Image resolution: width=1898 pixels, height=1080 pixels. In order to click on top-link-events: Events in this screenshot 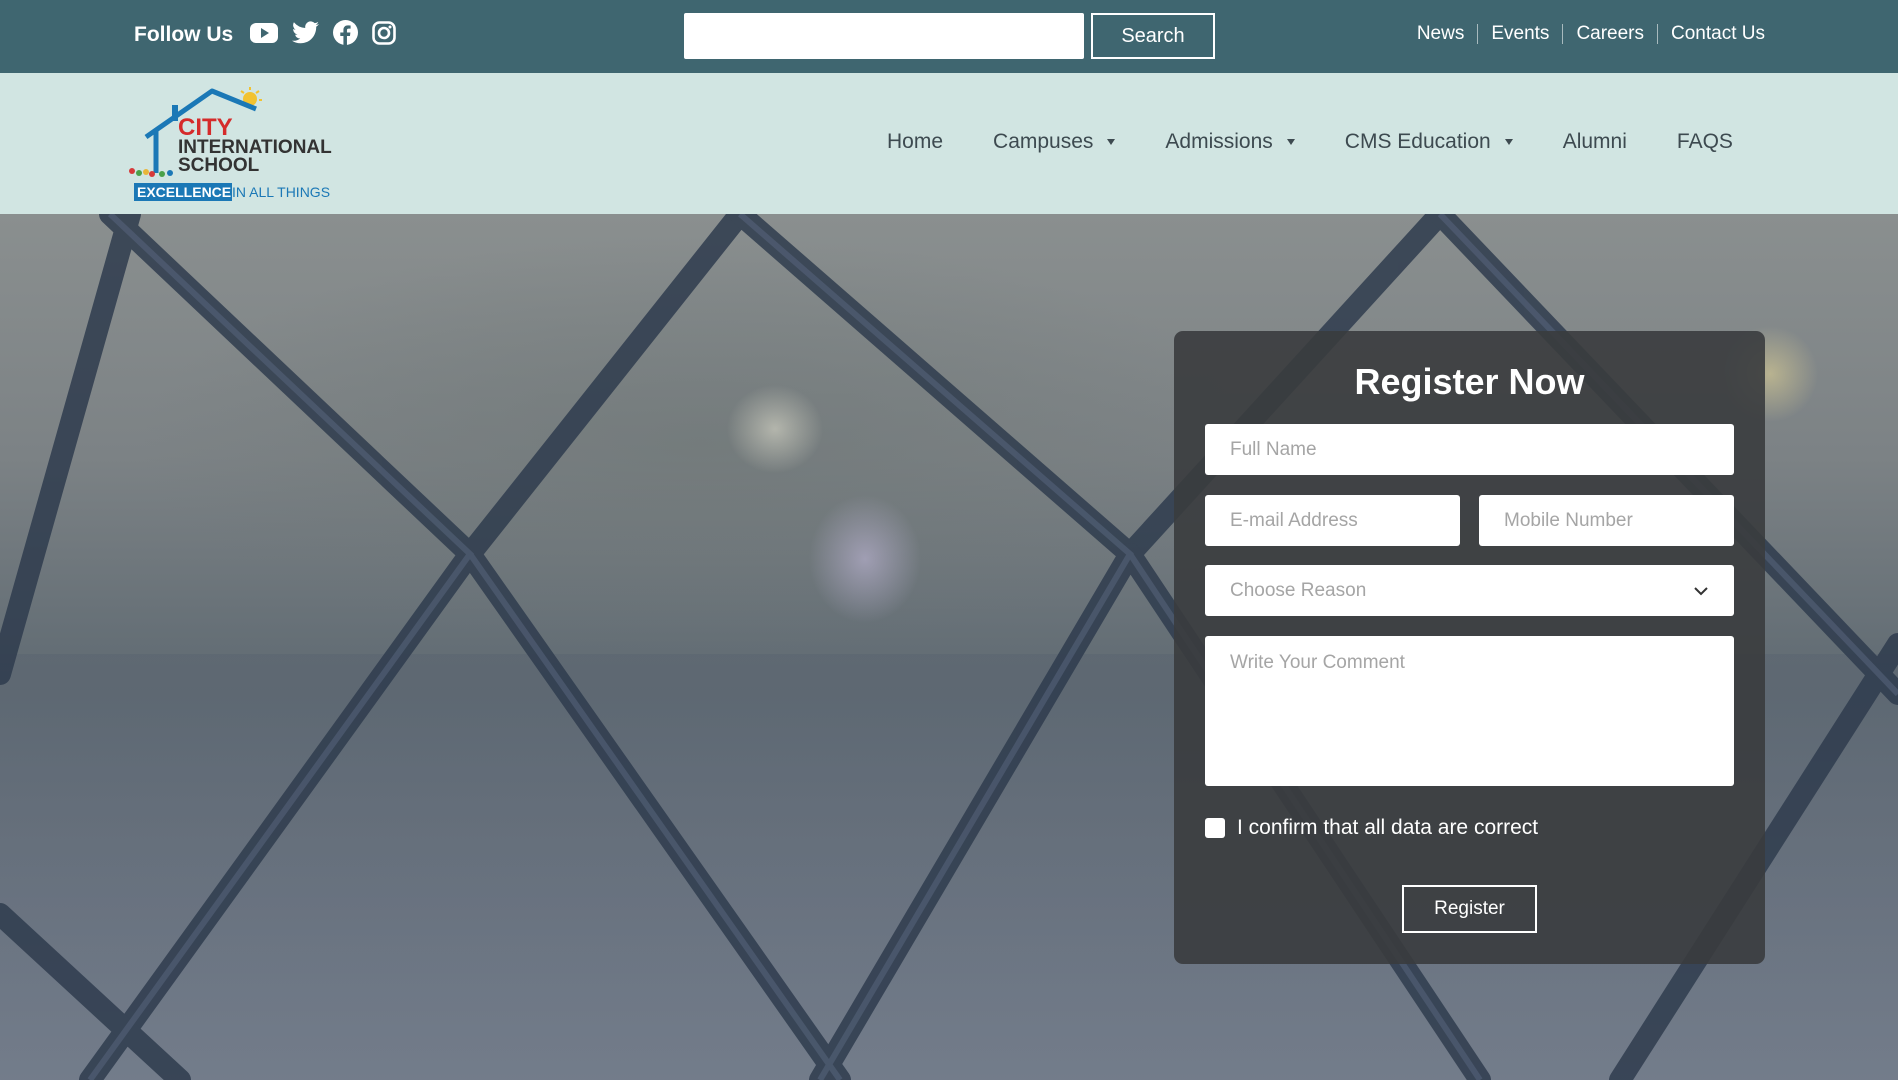, I will do `click(1519, 34)`.